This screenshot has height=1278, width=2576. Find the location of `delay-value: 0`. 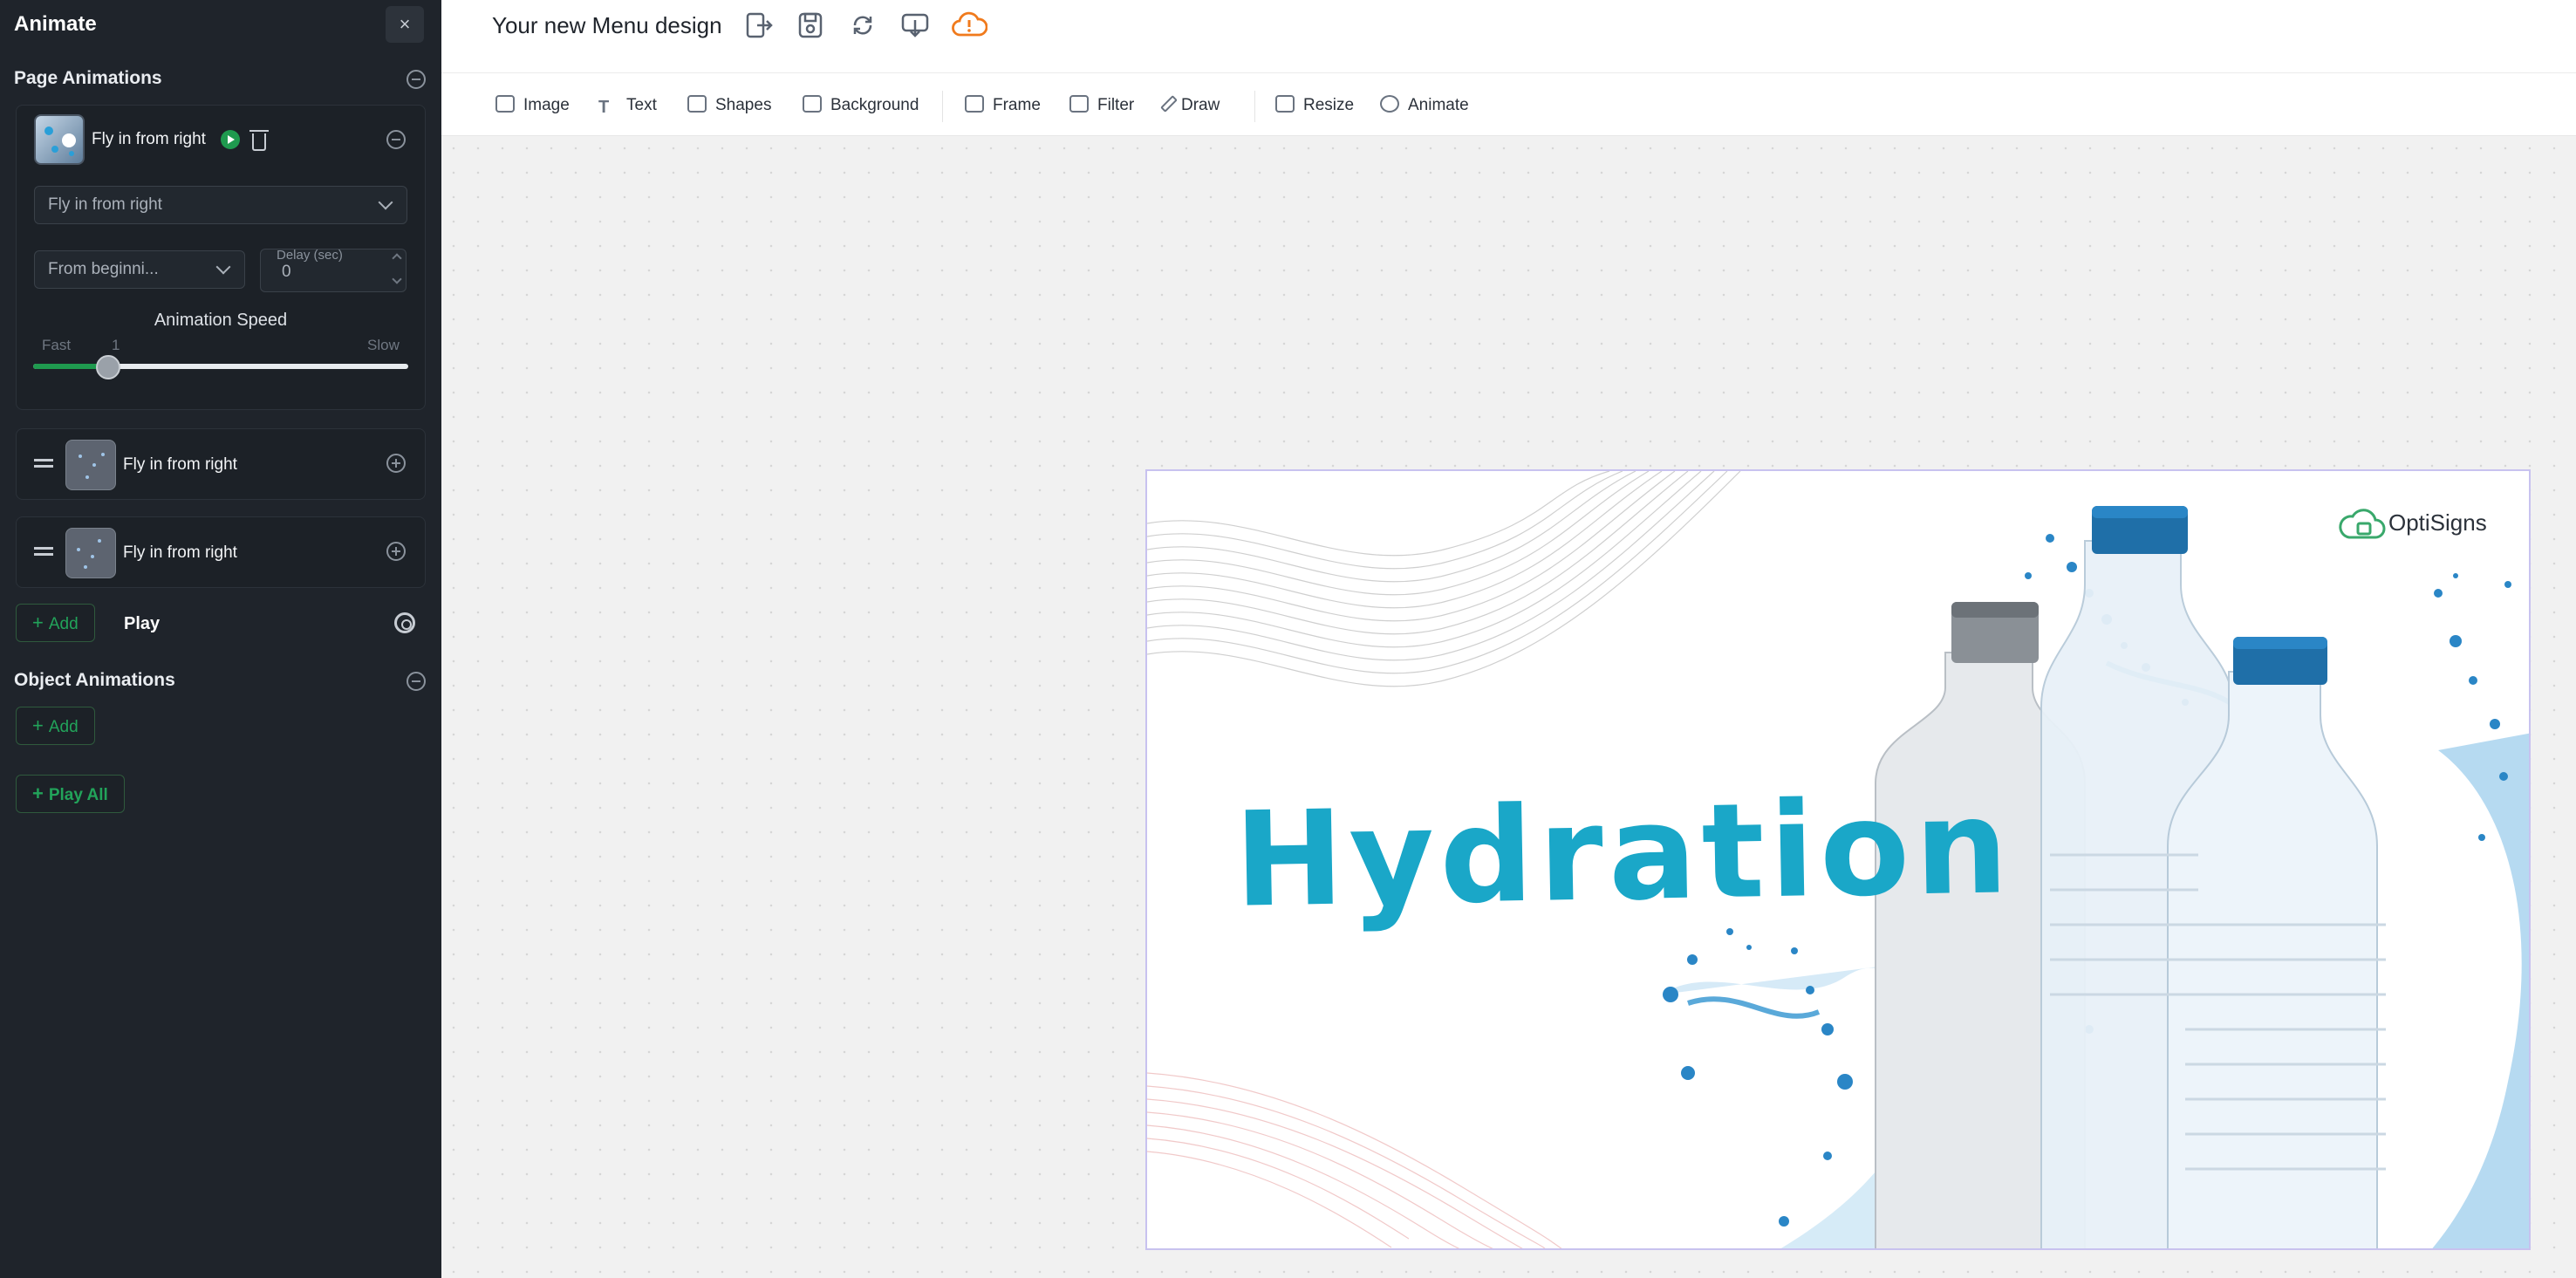

delay-value: 0 is located at coordinates (286, 272).